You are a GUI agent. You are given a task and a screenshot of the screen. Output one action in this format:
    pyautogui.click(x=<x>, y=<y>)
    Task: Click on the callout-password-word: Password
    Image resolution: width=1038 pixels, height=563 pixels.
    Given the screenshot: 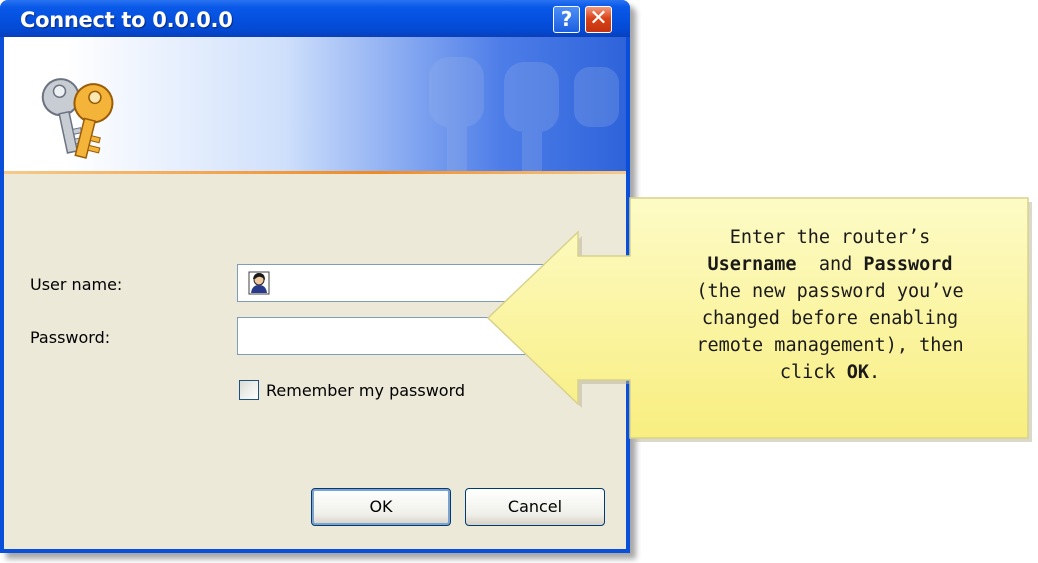 What is the action you would take?
    pyautogui.click(x=908, y=264)
    